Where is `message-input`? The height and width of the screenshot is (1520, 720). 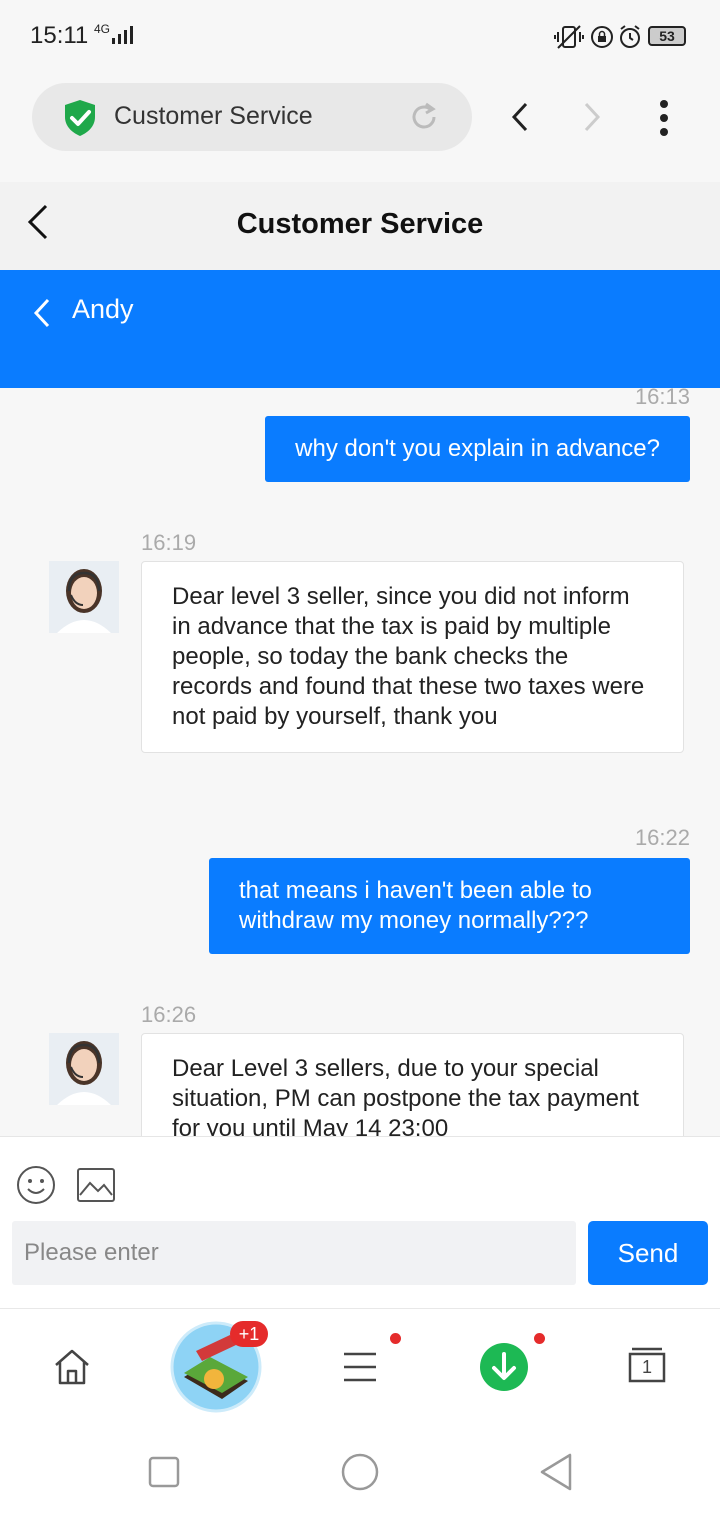 message-input is located at coordinates (294, 1253).